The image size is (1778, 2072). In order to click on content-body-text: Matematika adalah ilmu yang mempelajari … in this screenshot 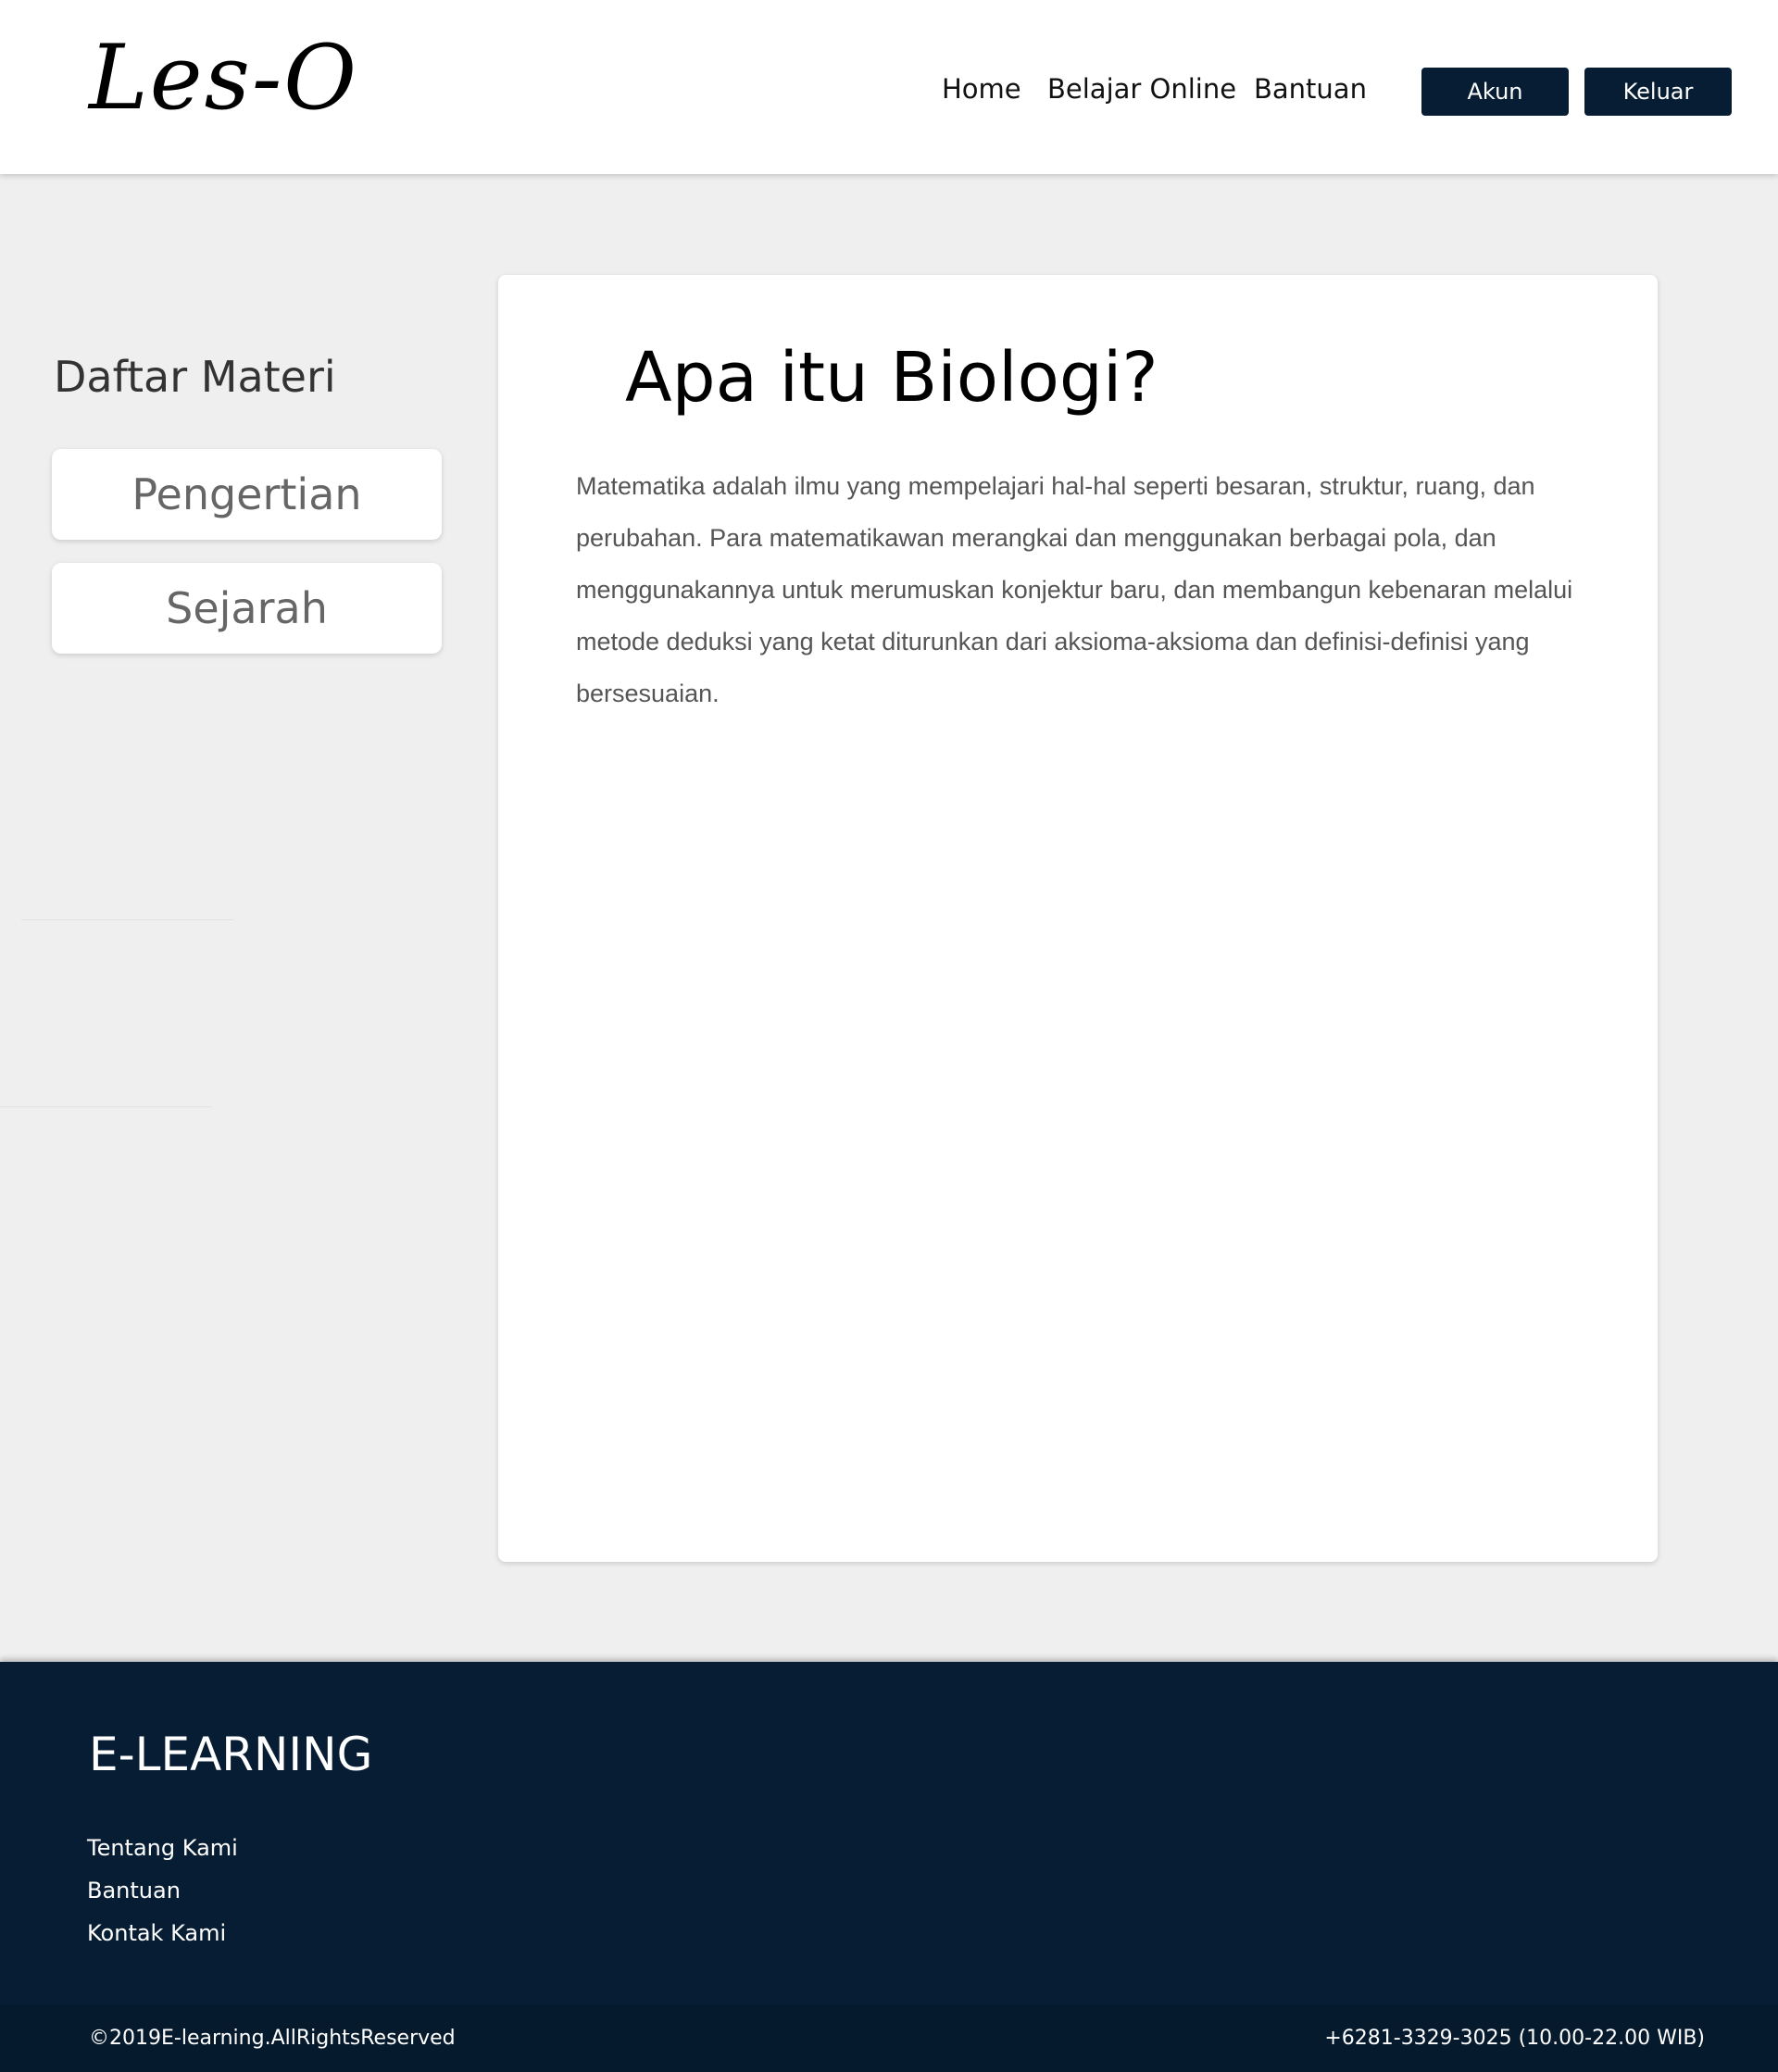, I will do `click(1075, 589)`.